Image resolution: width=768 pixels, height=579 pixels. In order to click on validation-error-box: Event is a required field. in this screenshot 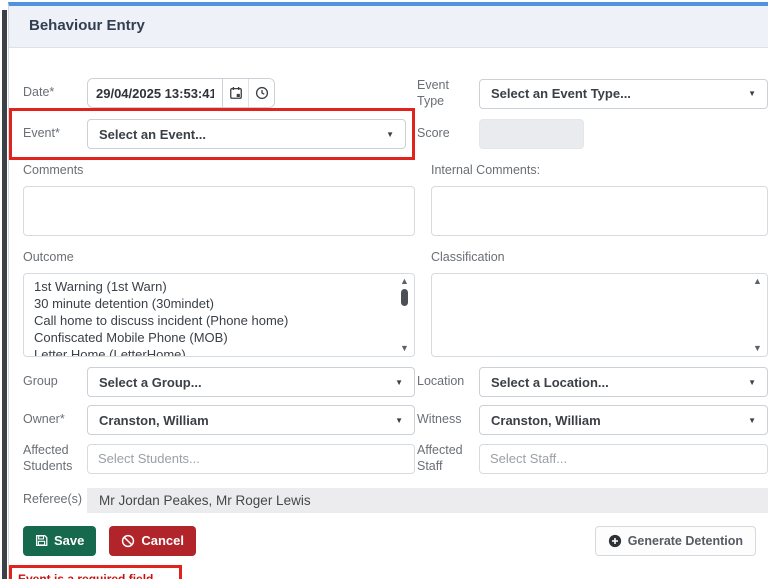, I will do `click(95, 571)`.